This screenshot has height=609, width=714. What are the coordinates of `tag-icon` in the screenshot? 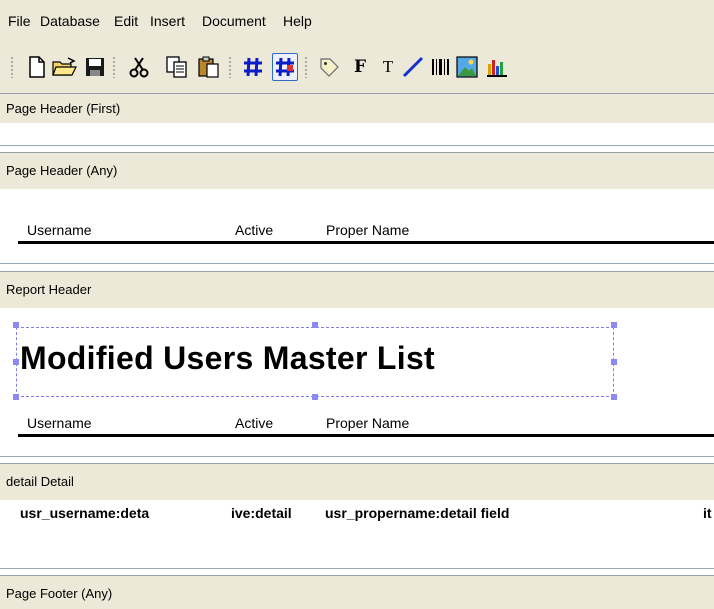 It's located at (329, 67).